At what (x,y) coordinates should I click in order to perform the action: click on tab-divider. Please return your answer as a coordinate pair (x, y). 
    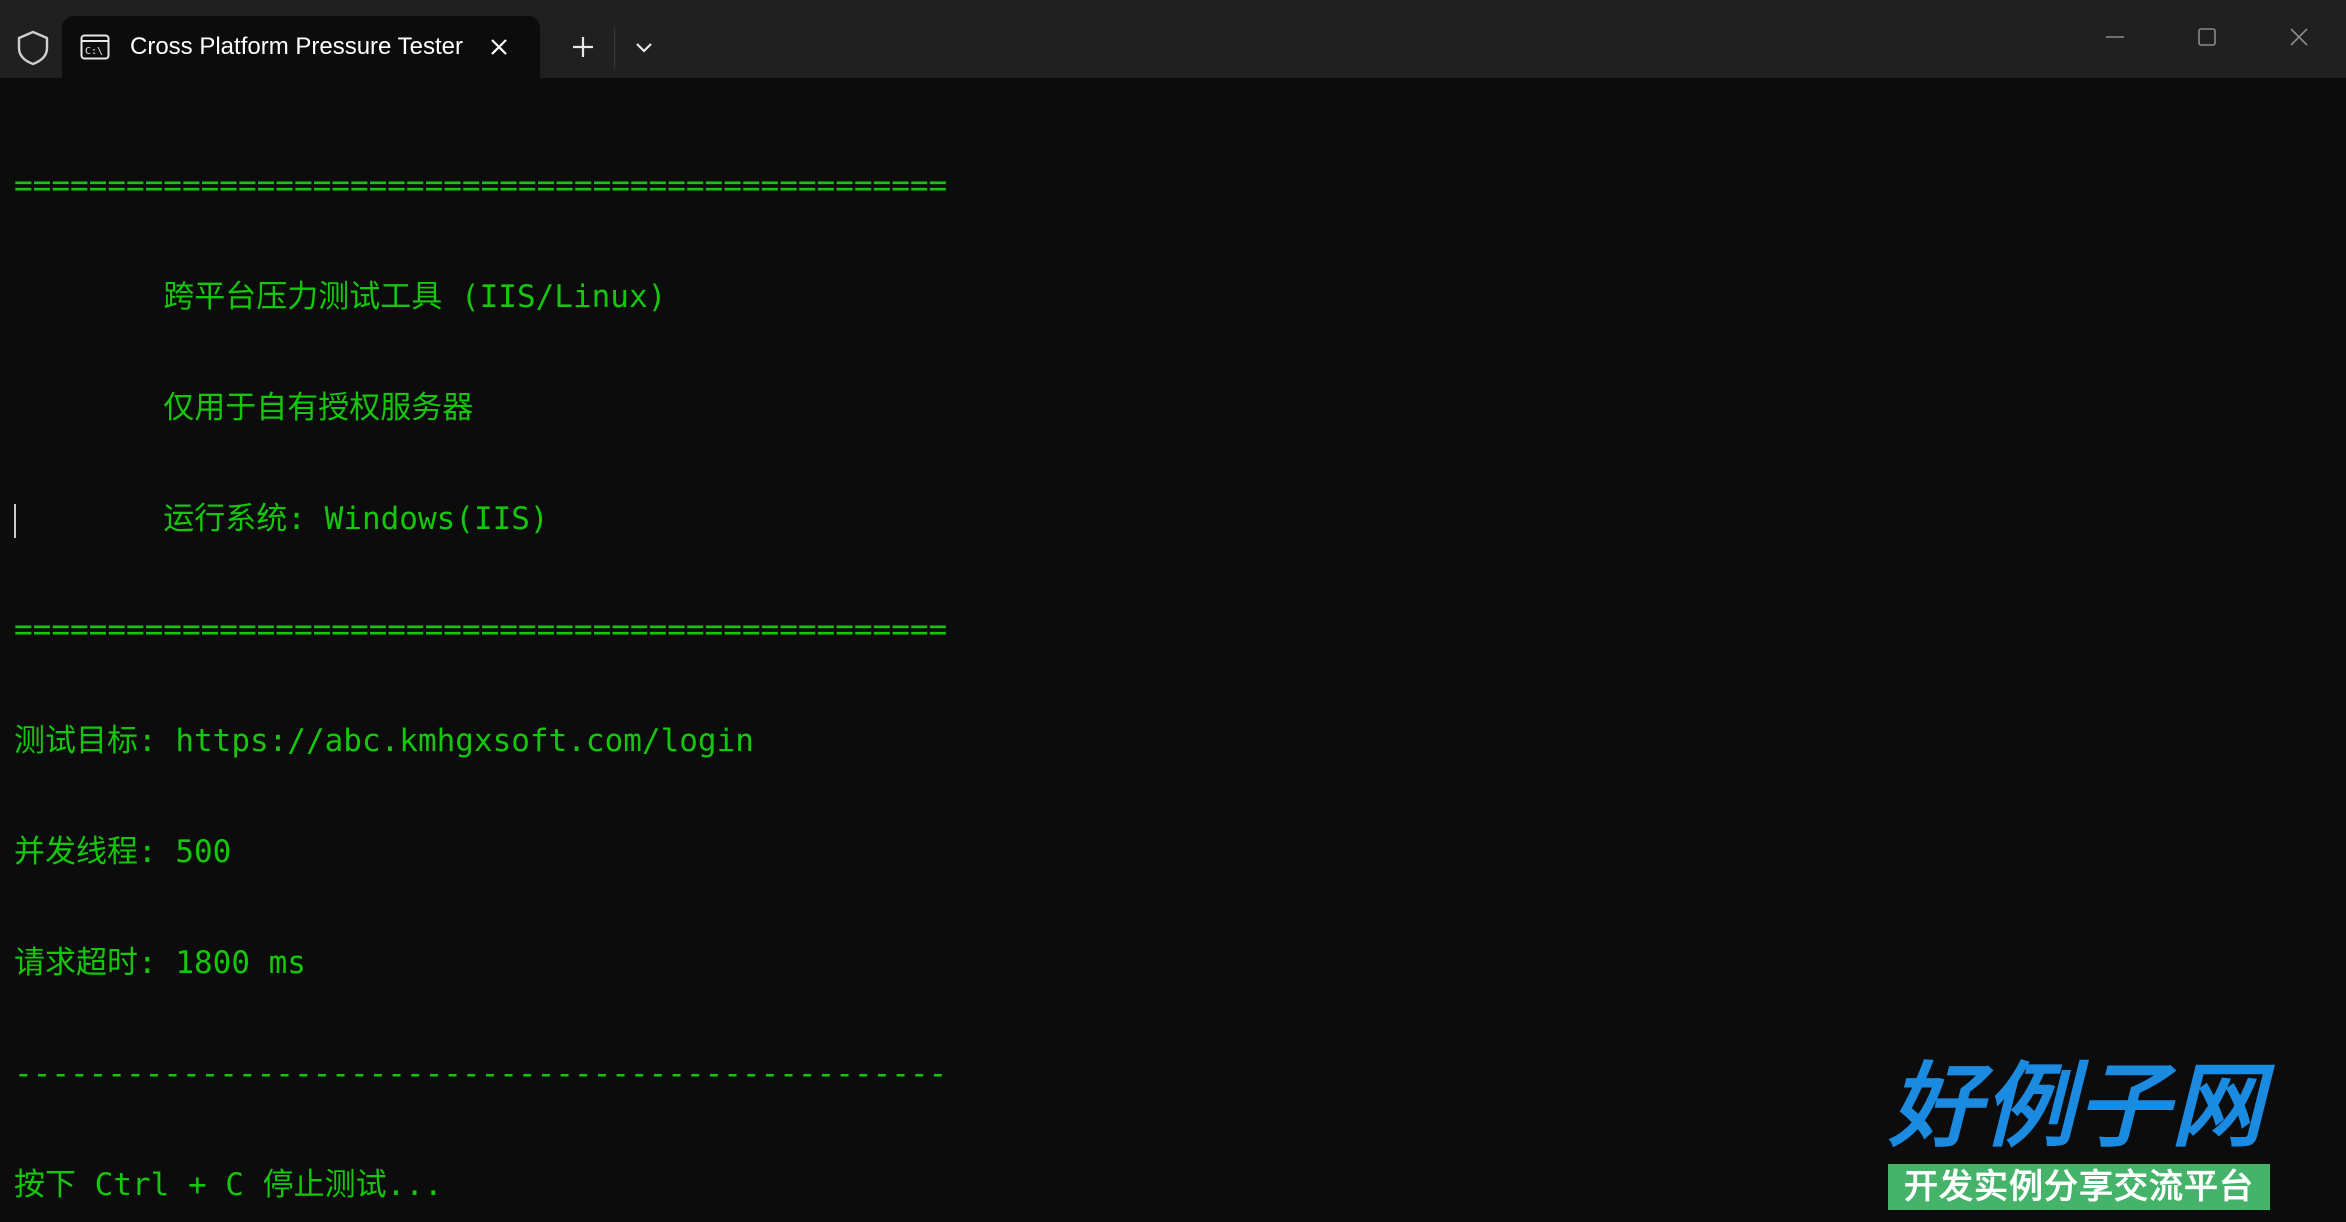
    Looking at the image, I should click on (614, 48).